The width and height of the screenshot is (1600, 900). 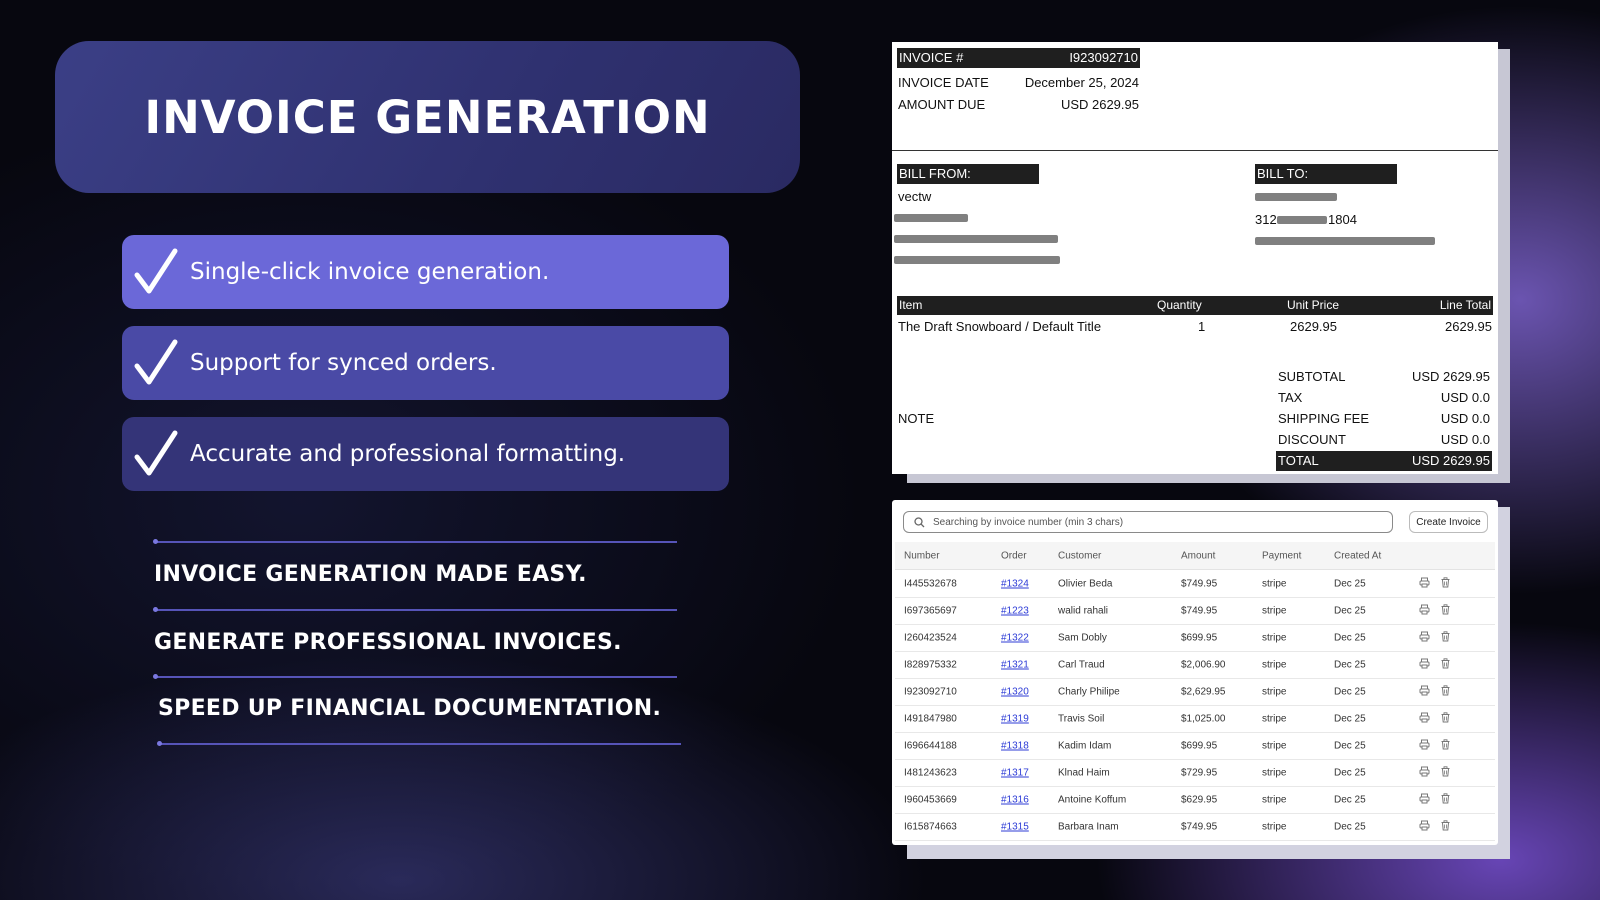 I want to click on subtotal-label: SUBTOTAL, so click(x=1312, y=376).